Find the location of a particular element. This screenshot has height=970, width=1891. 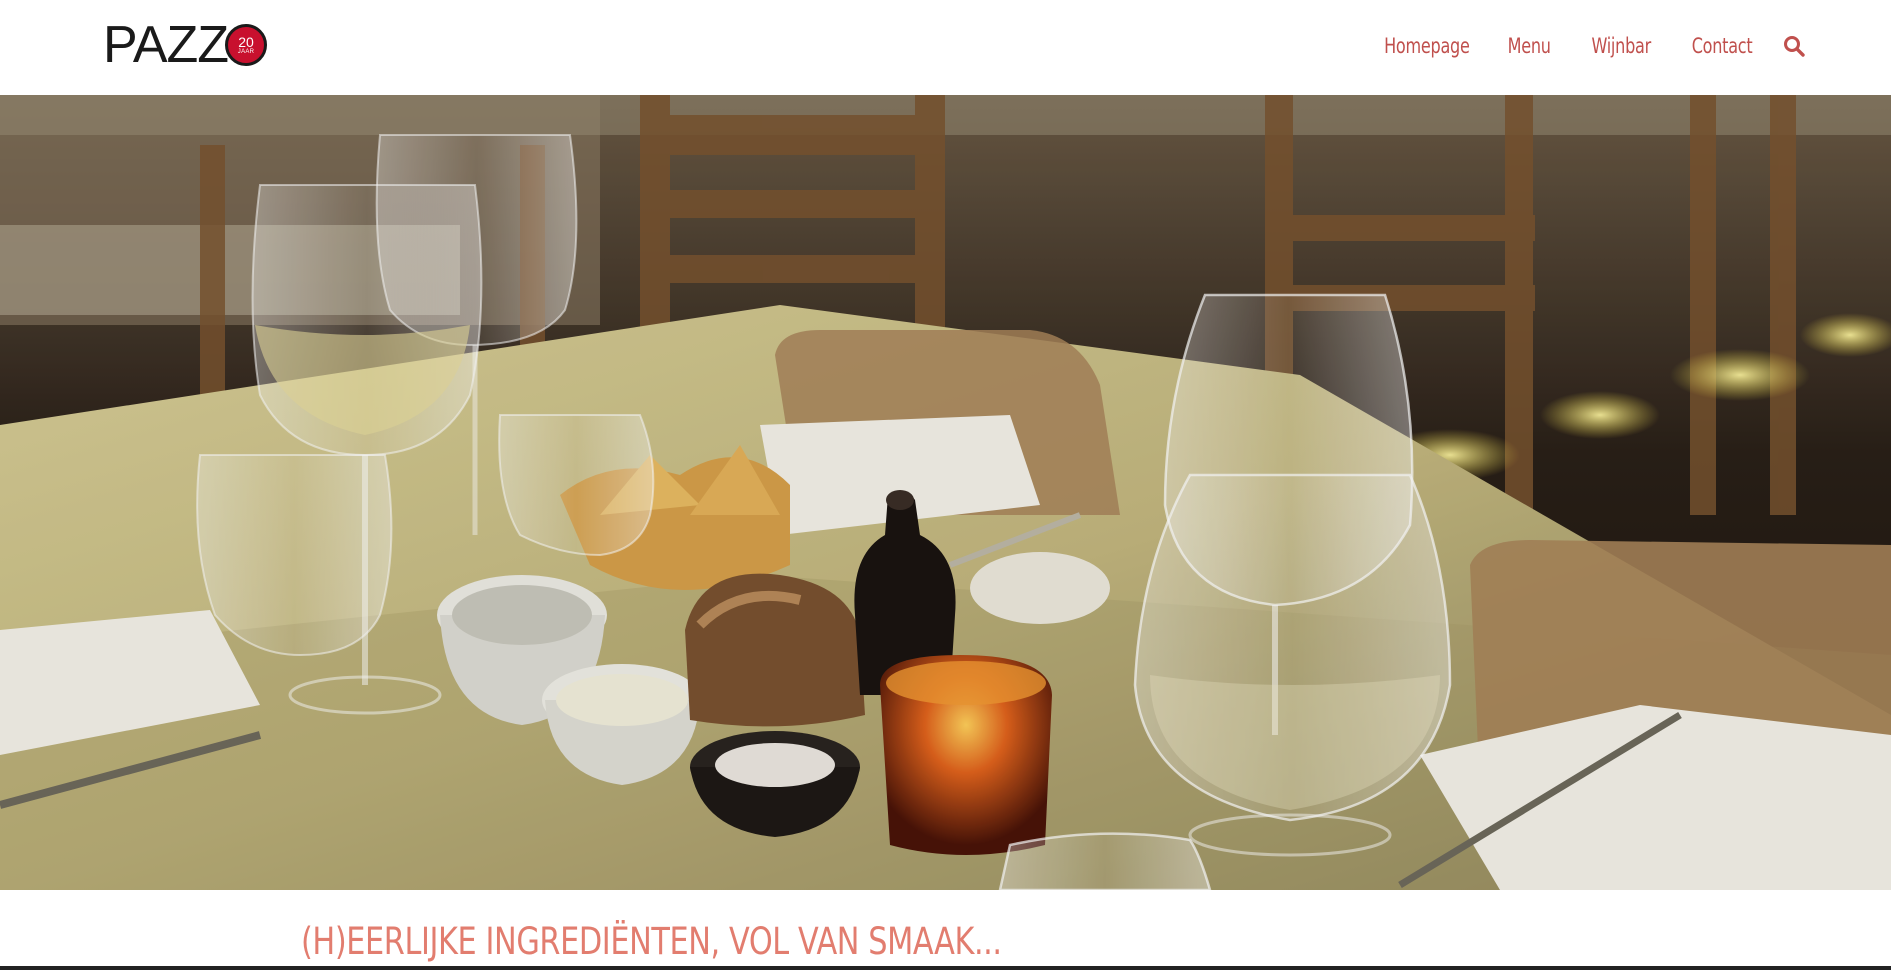

site-logo: PAZZ 20 JAAR is located at coordinates (185, 45).